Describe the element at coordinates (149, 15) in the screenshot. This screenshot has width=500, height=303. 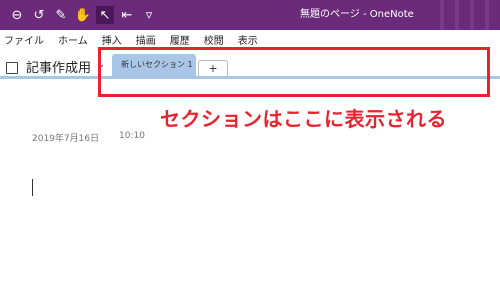
I see `customize-icon: ▿` at that location.